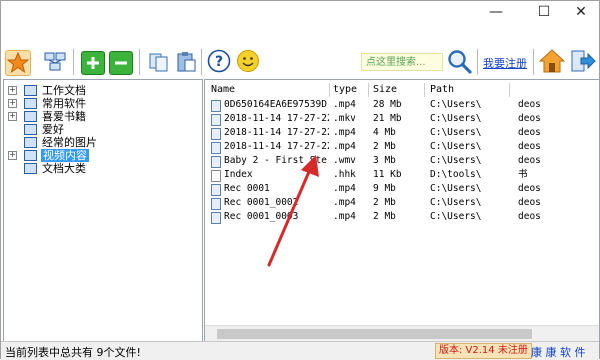 The height and width of the screenshot is (360, 600). Describe the element at coordinates (121, 63) in the screenshot. I see `remove-button` at that location.